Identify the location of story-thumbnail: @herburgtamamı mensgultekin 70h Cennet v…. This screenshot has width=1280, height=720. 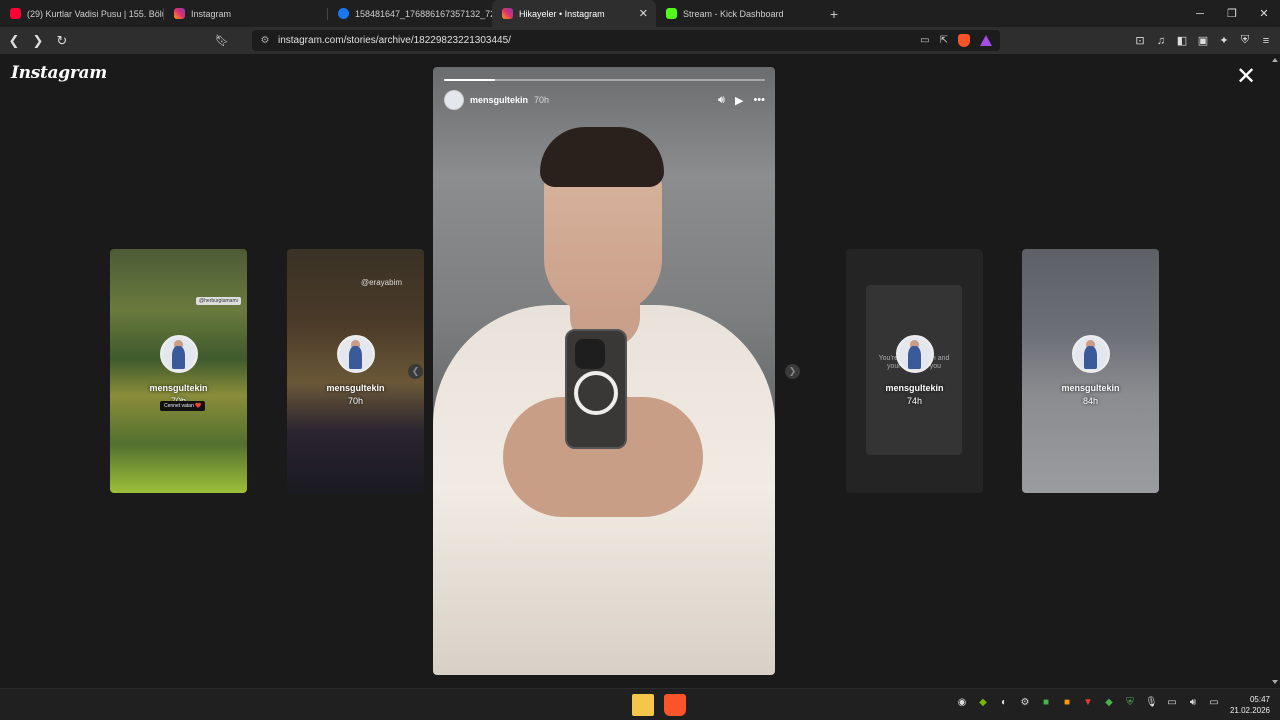
(178, 371).